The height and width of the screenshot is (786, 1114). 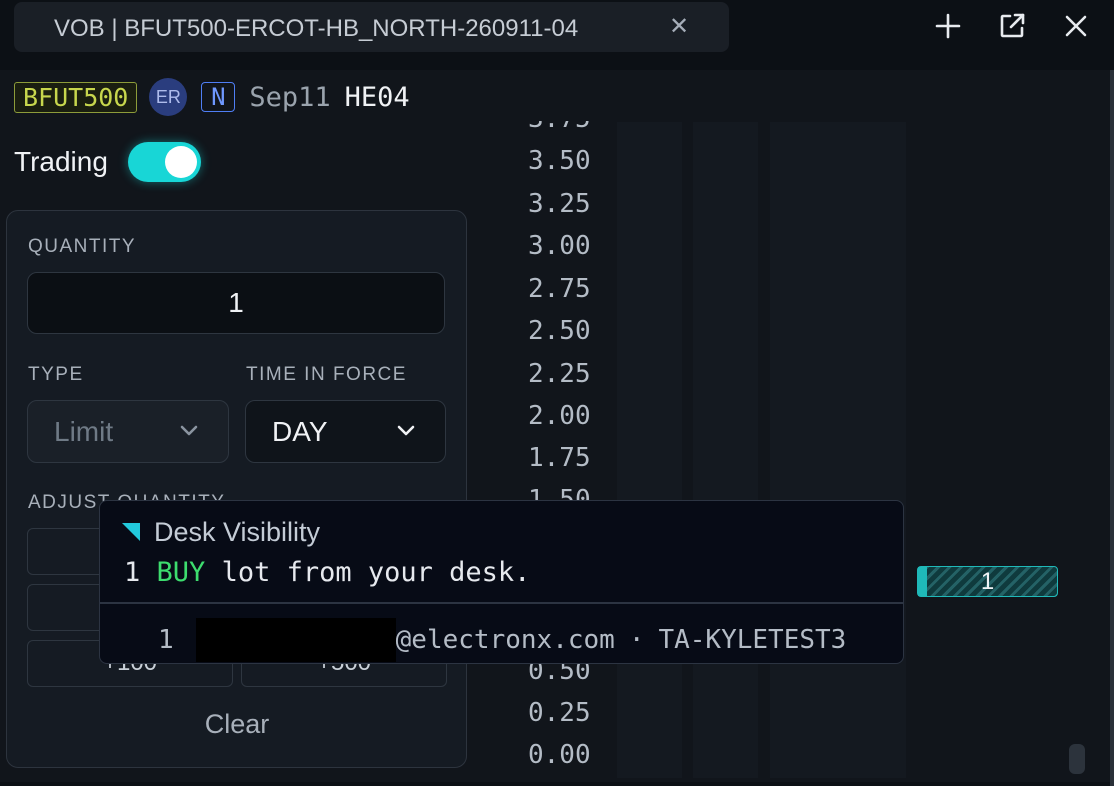 What do you see at coordinates (218, 97) in the screenshot?
I see `type-badge: N` at bounding box center [218, 97].